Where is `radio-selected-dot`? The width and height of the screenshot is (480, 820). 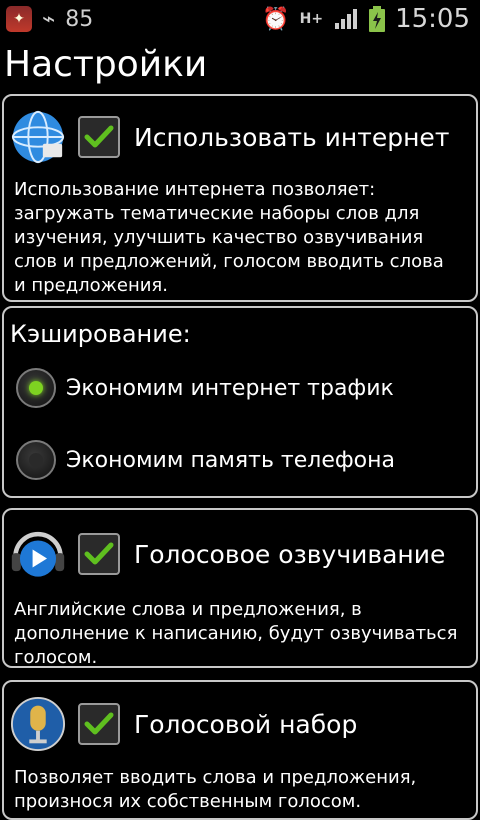 radio-selected-dot is located at coordinates (36, 388).